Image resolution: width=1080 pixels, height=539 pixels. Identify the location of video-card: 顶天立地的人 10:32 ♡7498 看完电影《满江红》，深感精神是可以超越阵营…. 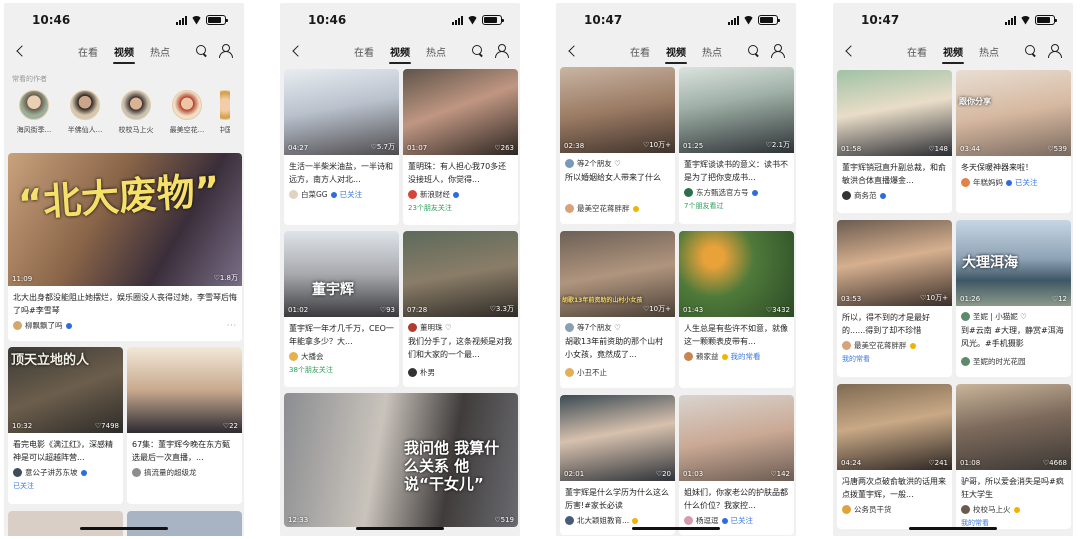
(65, 425).